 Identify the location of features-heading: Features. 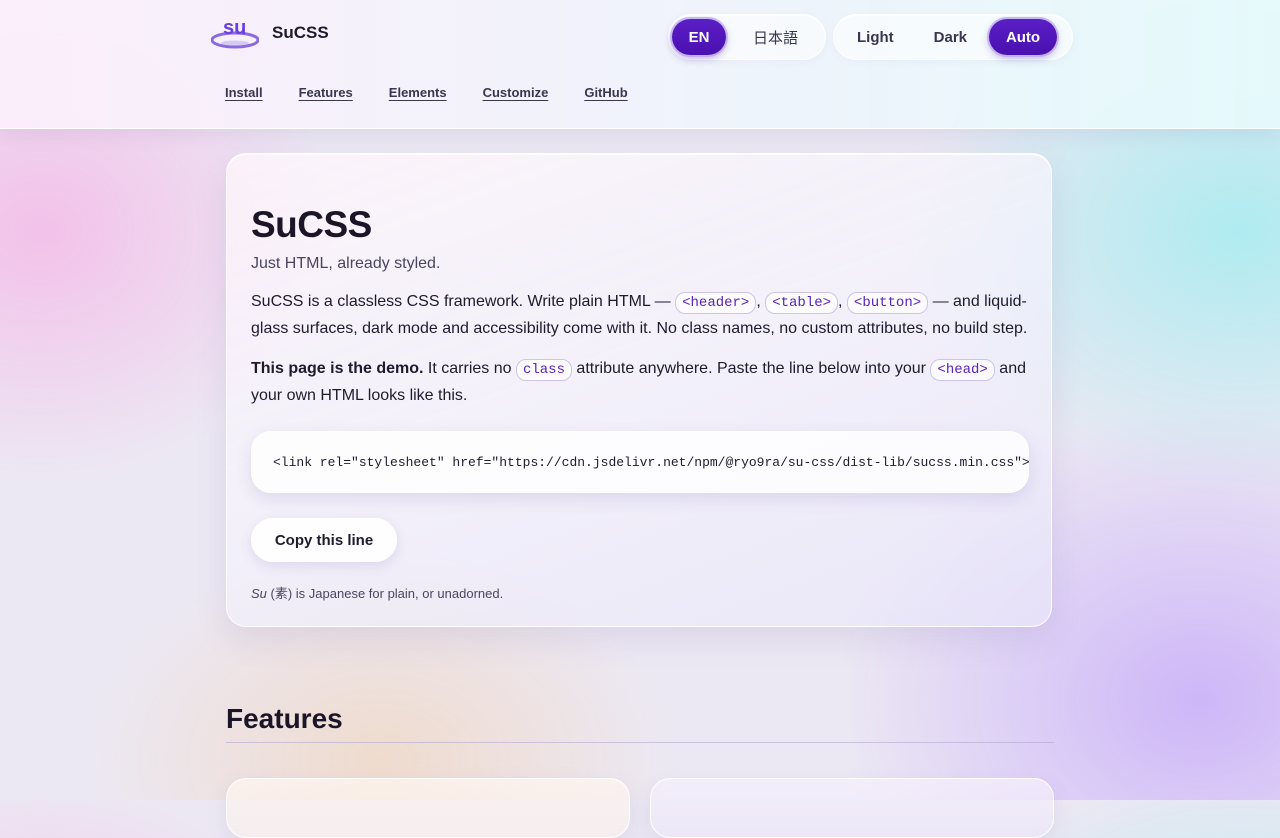
(284, 718).